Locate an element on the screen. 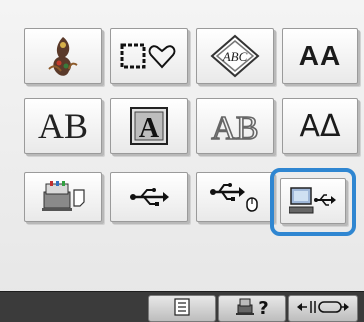  bottom-toolbar: ? is located at coordinates (182, 306).